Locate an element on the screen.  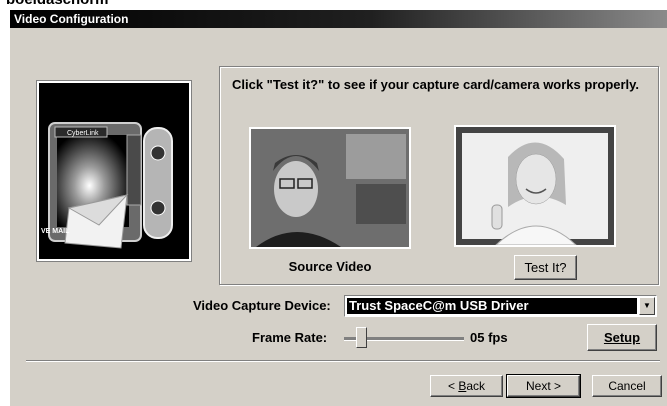
setup-label: Setup is located at coordinates (622, 337).